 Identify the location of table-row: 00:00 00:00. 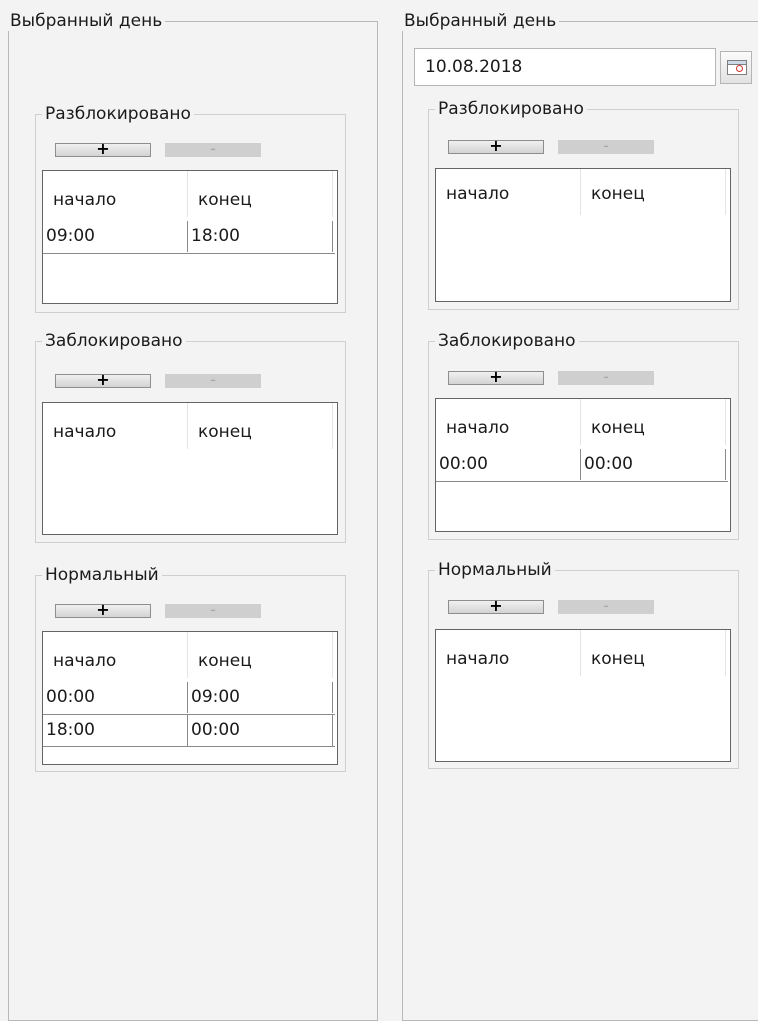
(582, 465).